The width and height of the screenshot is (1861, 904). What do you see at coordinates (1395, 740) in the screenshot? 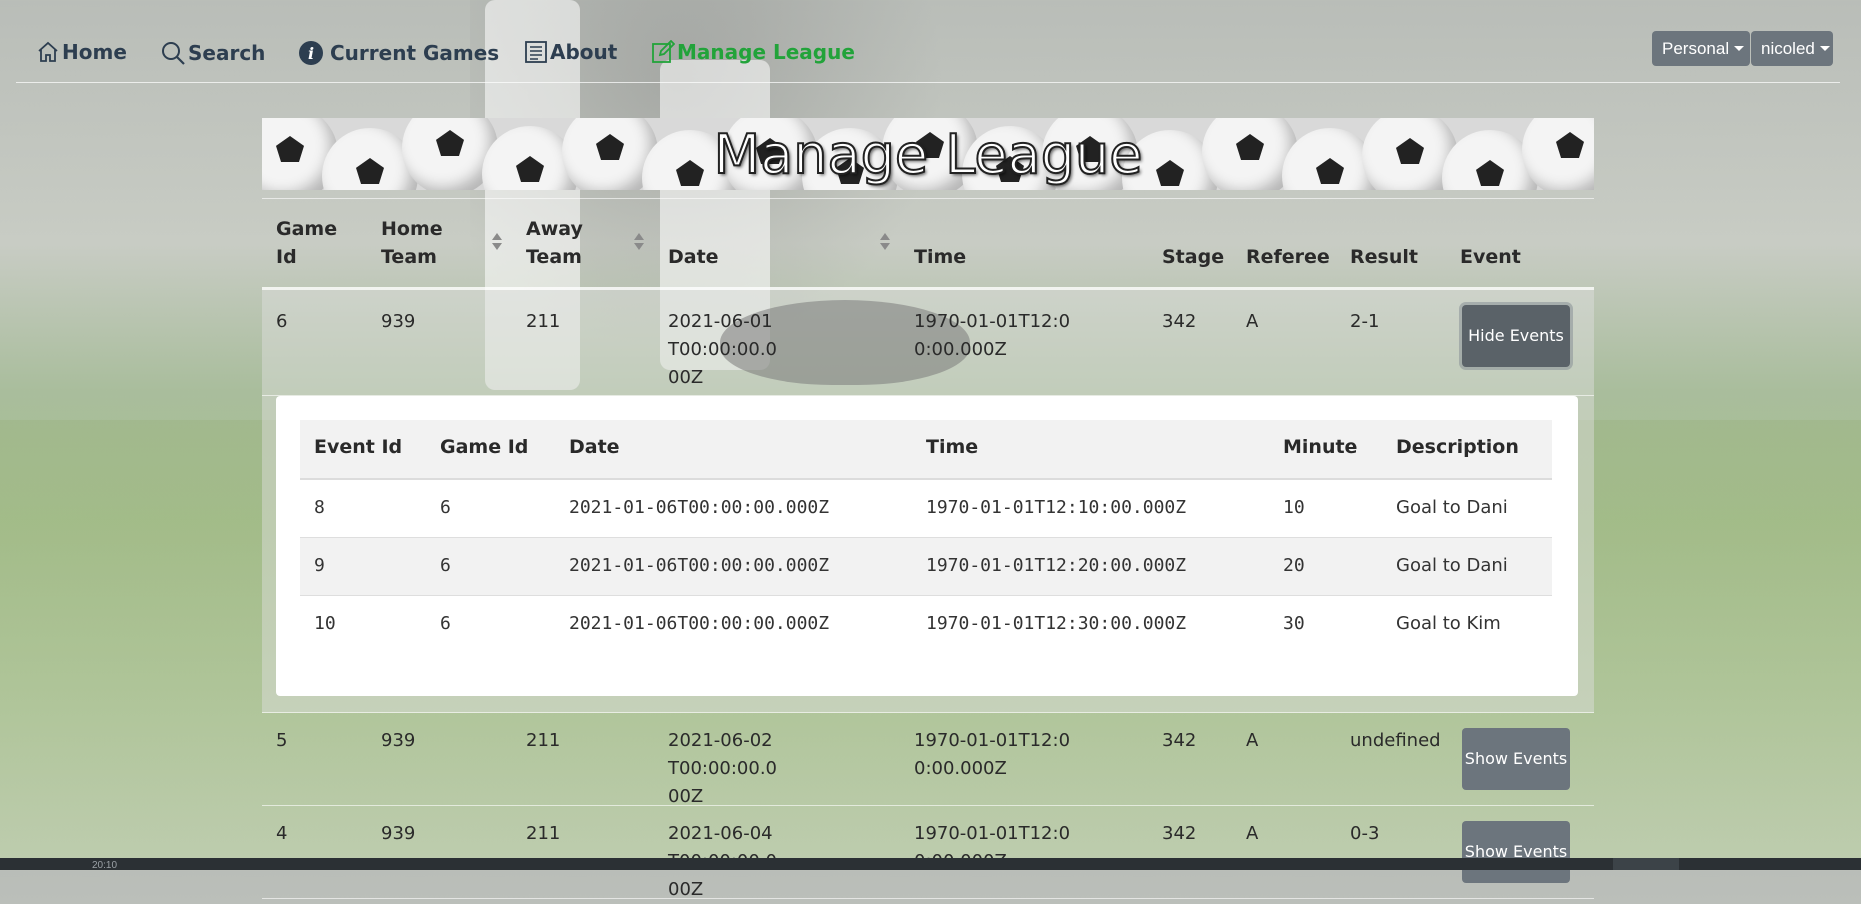
I see `cell-result: undefined` at bounding box center [1395, 740].